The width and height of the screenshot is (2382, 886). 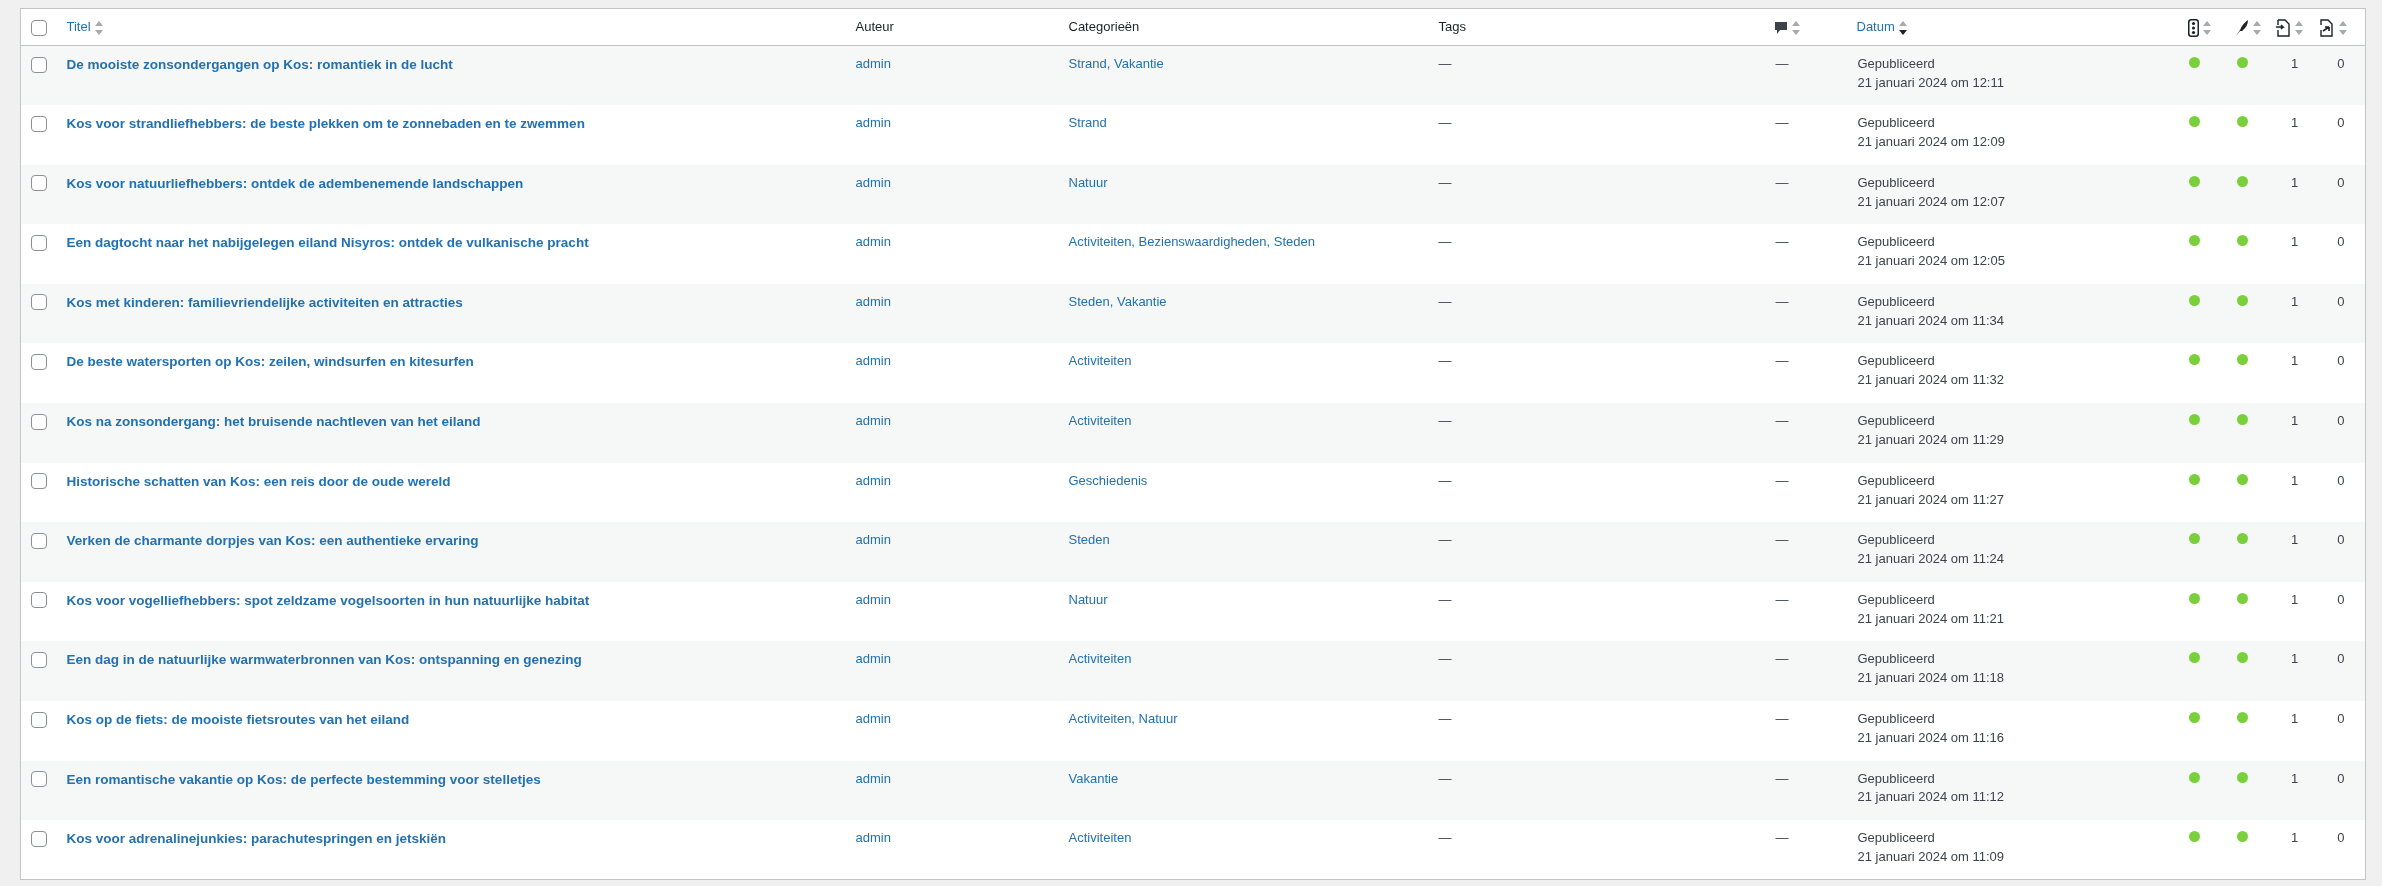 I want to click on post-title-link: De beste watersporten op Kos: zeilen, windsurfen en kitesurfen, so click(x=270, y=362).